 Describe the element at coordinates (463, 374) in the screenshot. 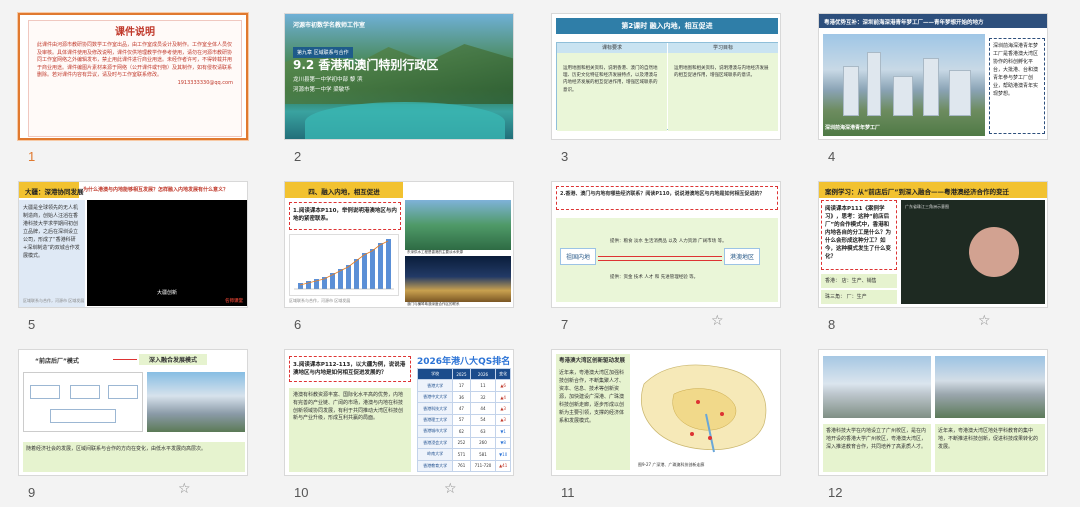

I see `table-header-row: 学校 2025 2026 变化` at that location.